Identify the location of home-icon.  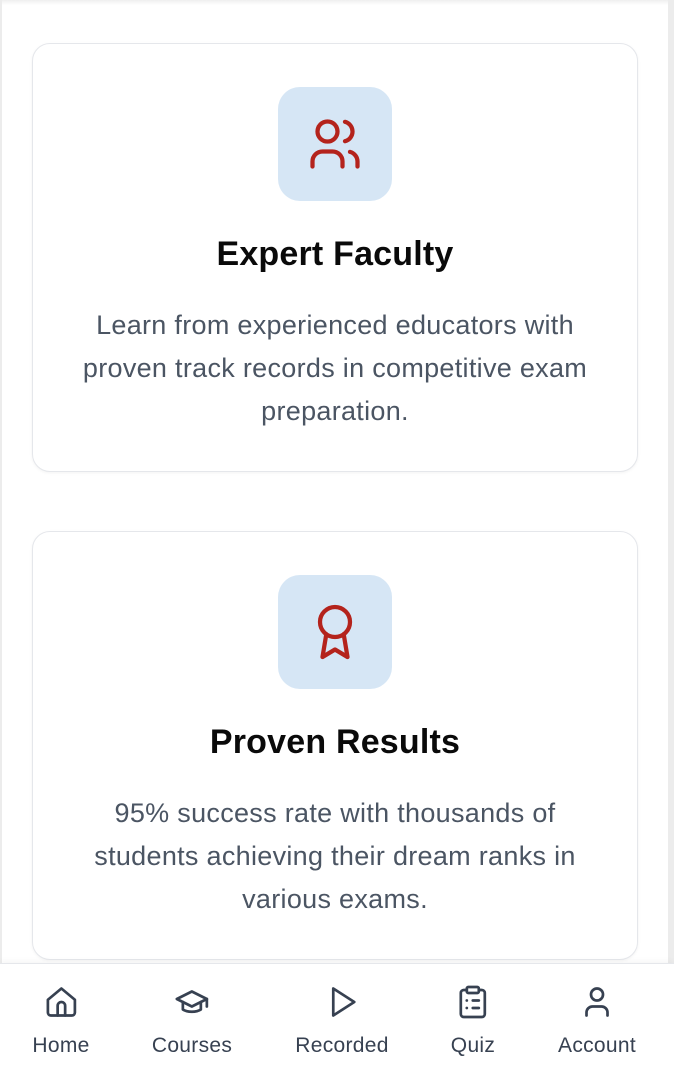
(61, 1002).